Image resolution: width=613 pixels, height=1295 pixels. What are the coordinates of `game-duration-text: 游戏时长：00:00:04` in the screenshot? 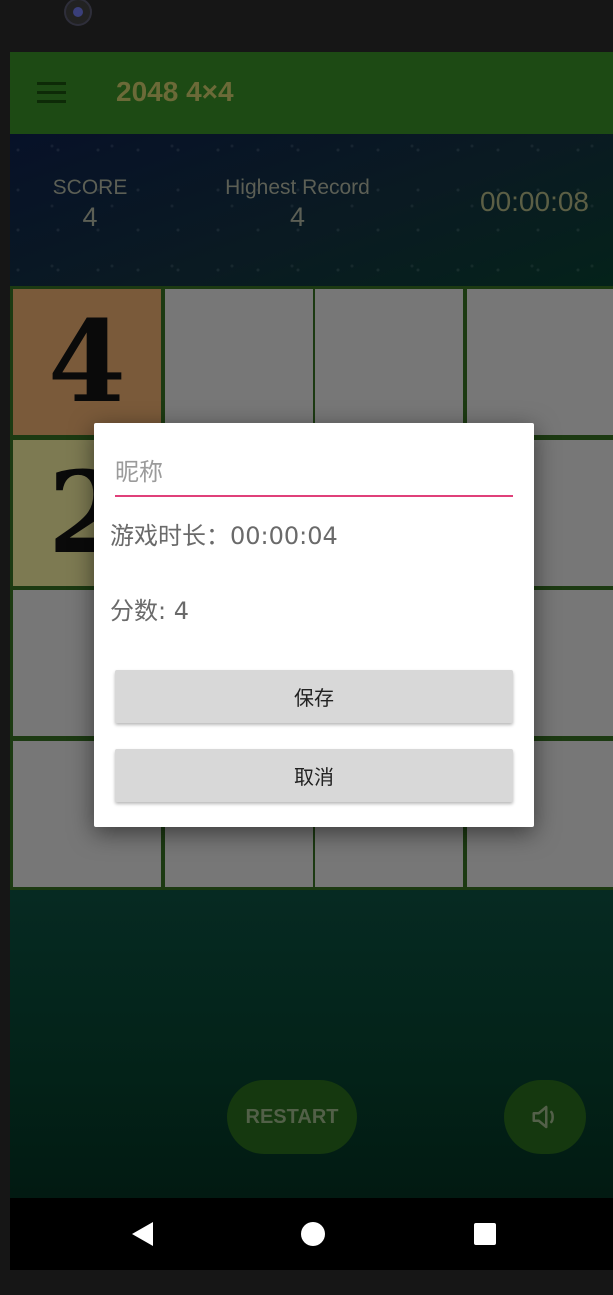 It's located at (224, 536).